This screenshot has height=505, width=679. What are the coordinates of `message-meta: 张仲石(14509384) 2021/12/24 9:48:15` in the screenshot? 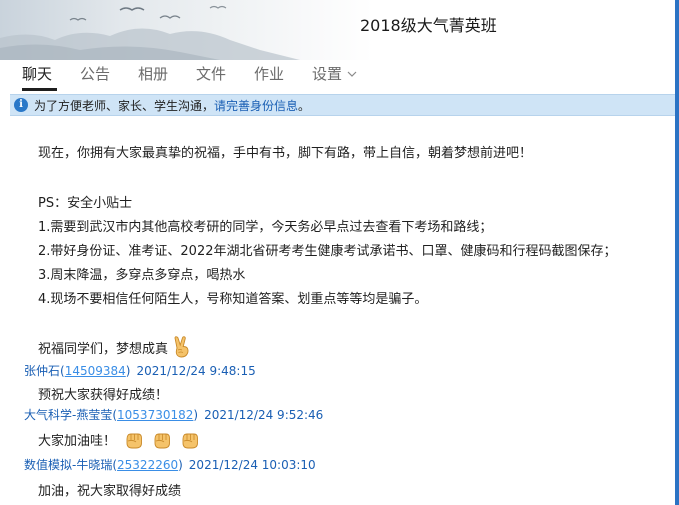 It's located at (140, 371).